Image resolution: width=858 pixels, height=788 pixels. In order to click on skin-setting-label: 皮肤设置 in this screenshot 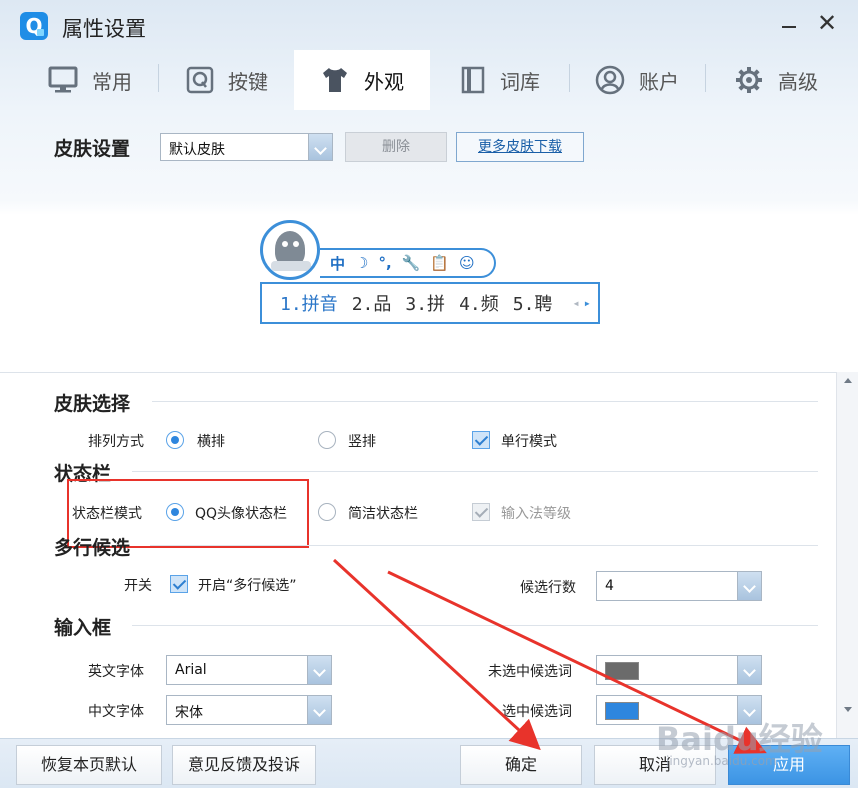, I will do `click(92, 149)`.